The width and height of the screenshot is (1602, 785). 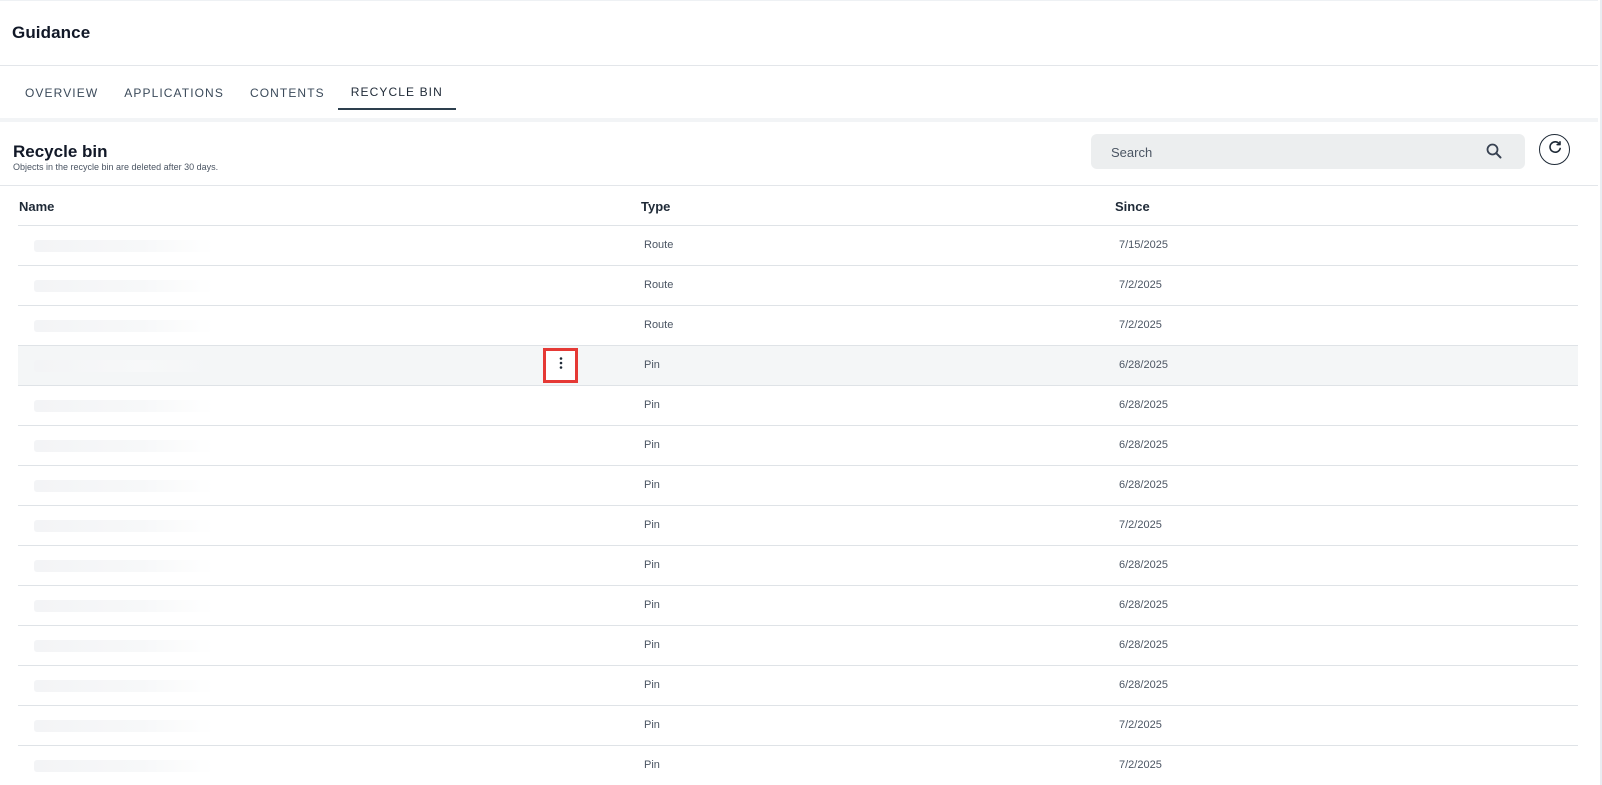 What do you see at coordinates (36, 206) in the screenshot?
I see `column-header-name: Name` at bounding box center [36, 206].